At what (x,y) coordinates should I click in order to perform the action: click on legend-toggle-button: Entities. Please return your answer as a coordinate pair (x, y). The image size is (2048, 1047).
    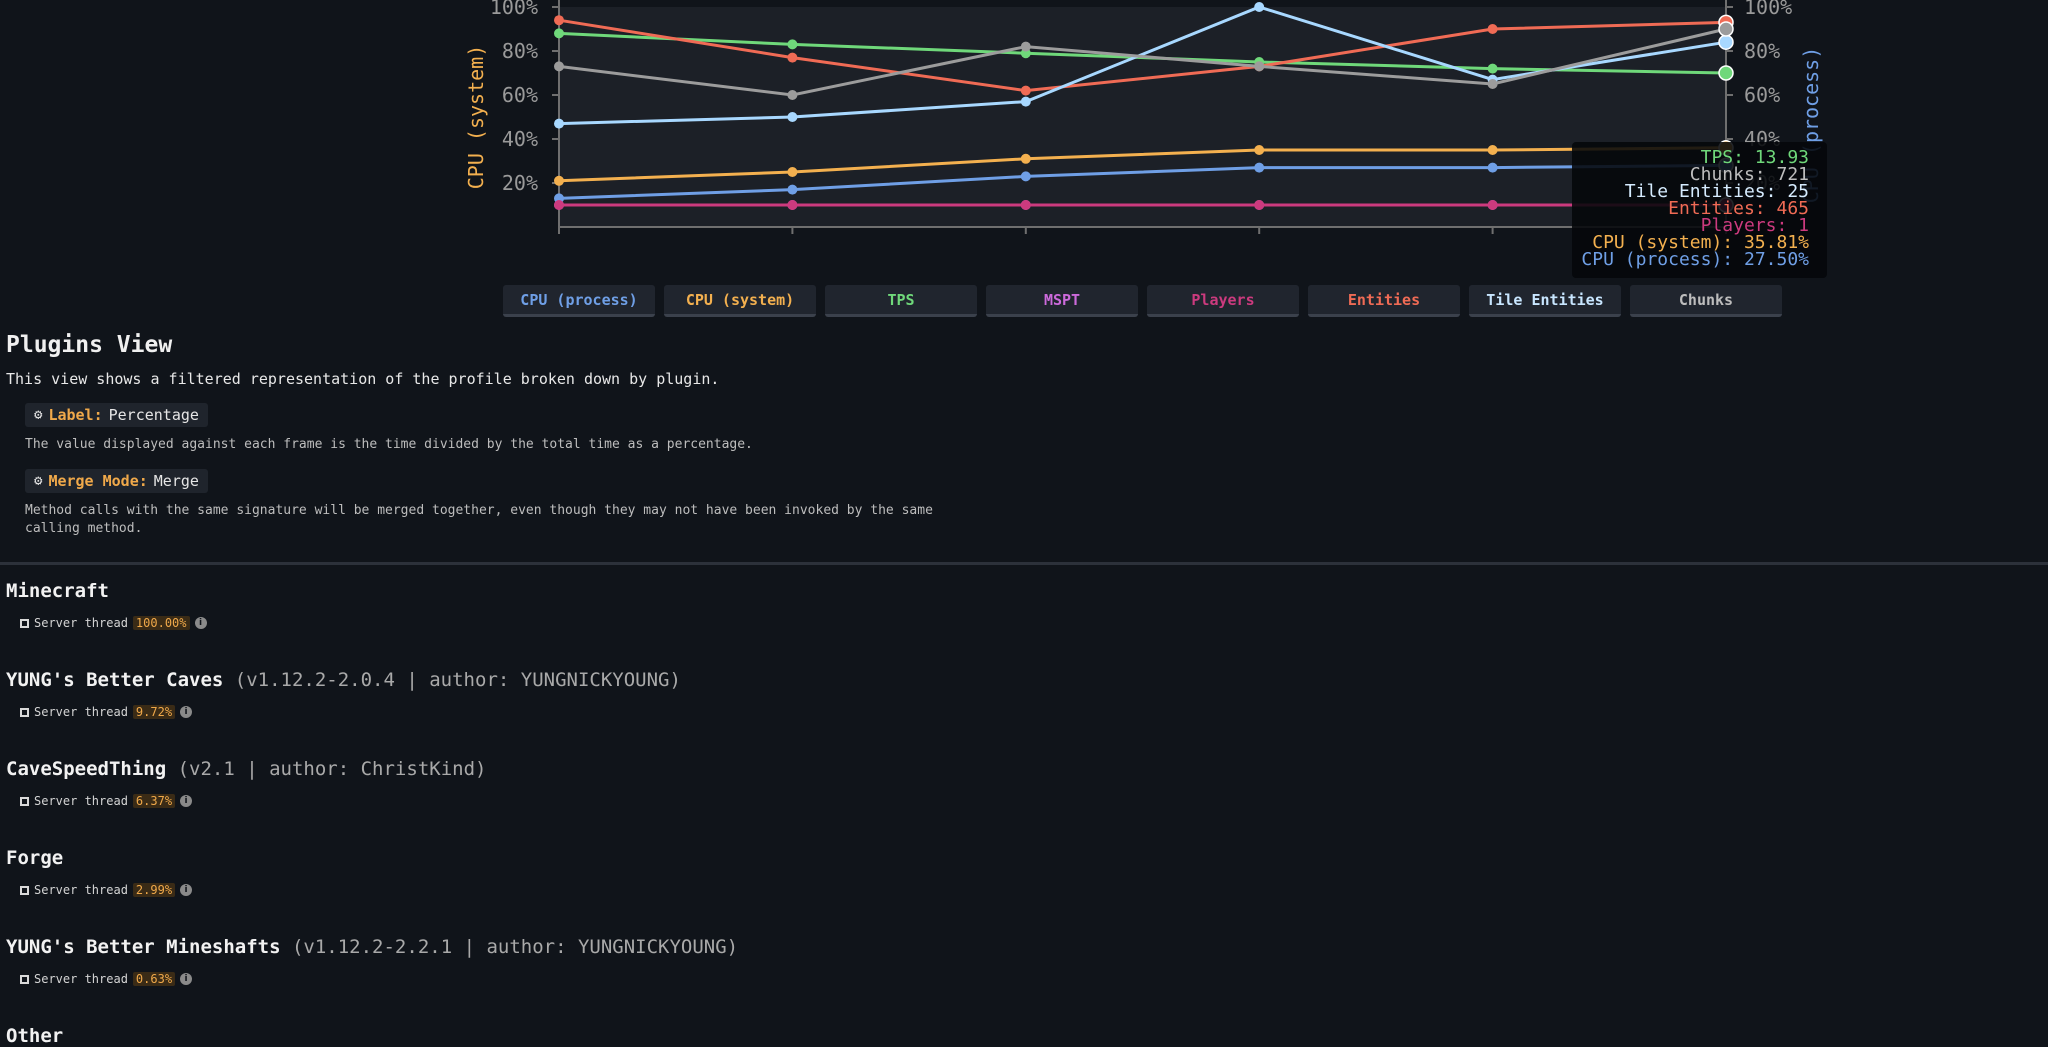
    Looking at the image, I should click on (1384, 301).